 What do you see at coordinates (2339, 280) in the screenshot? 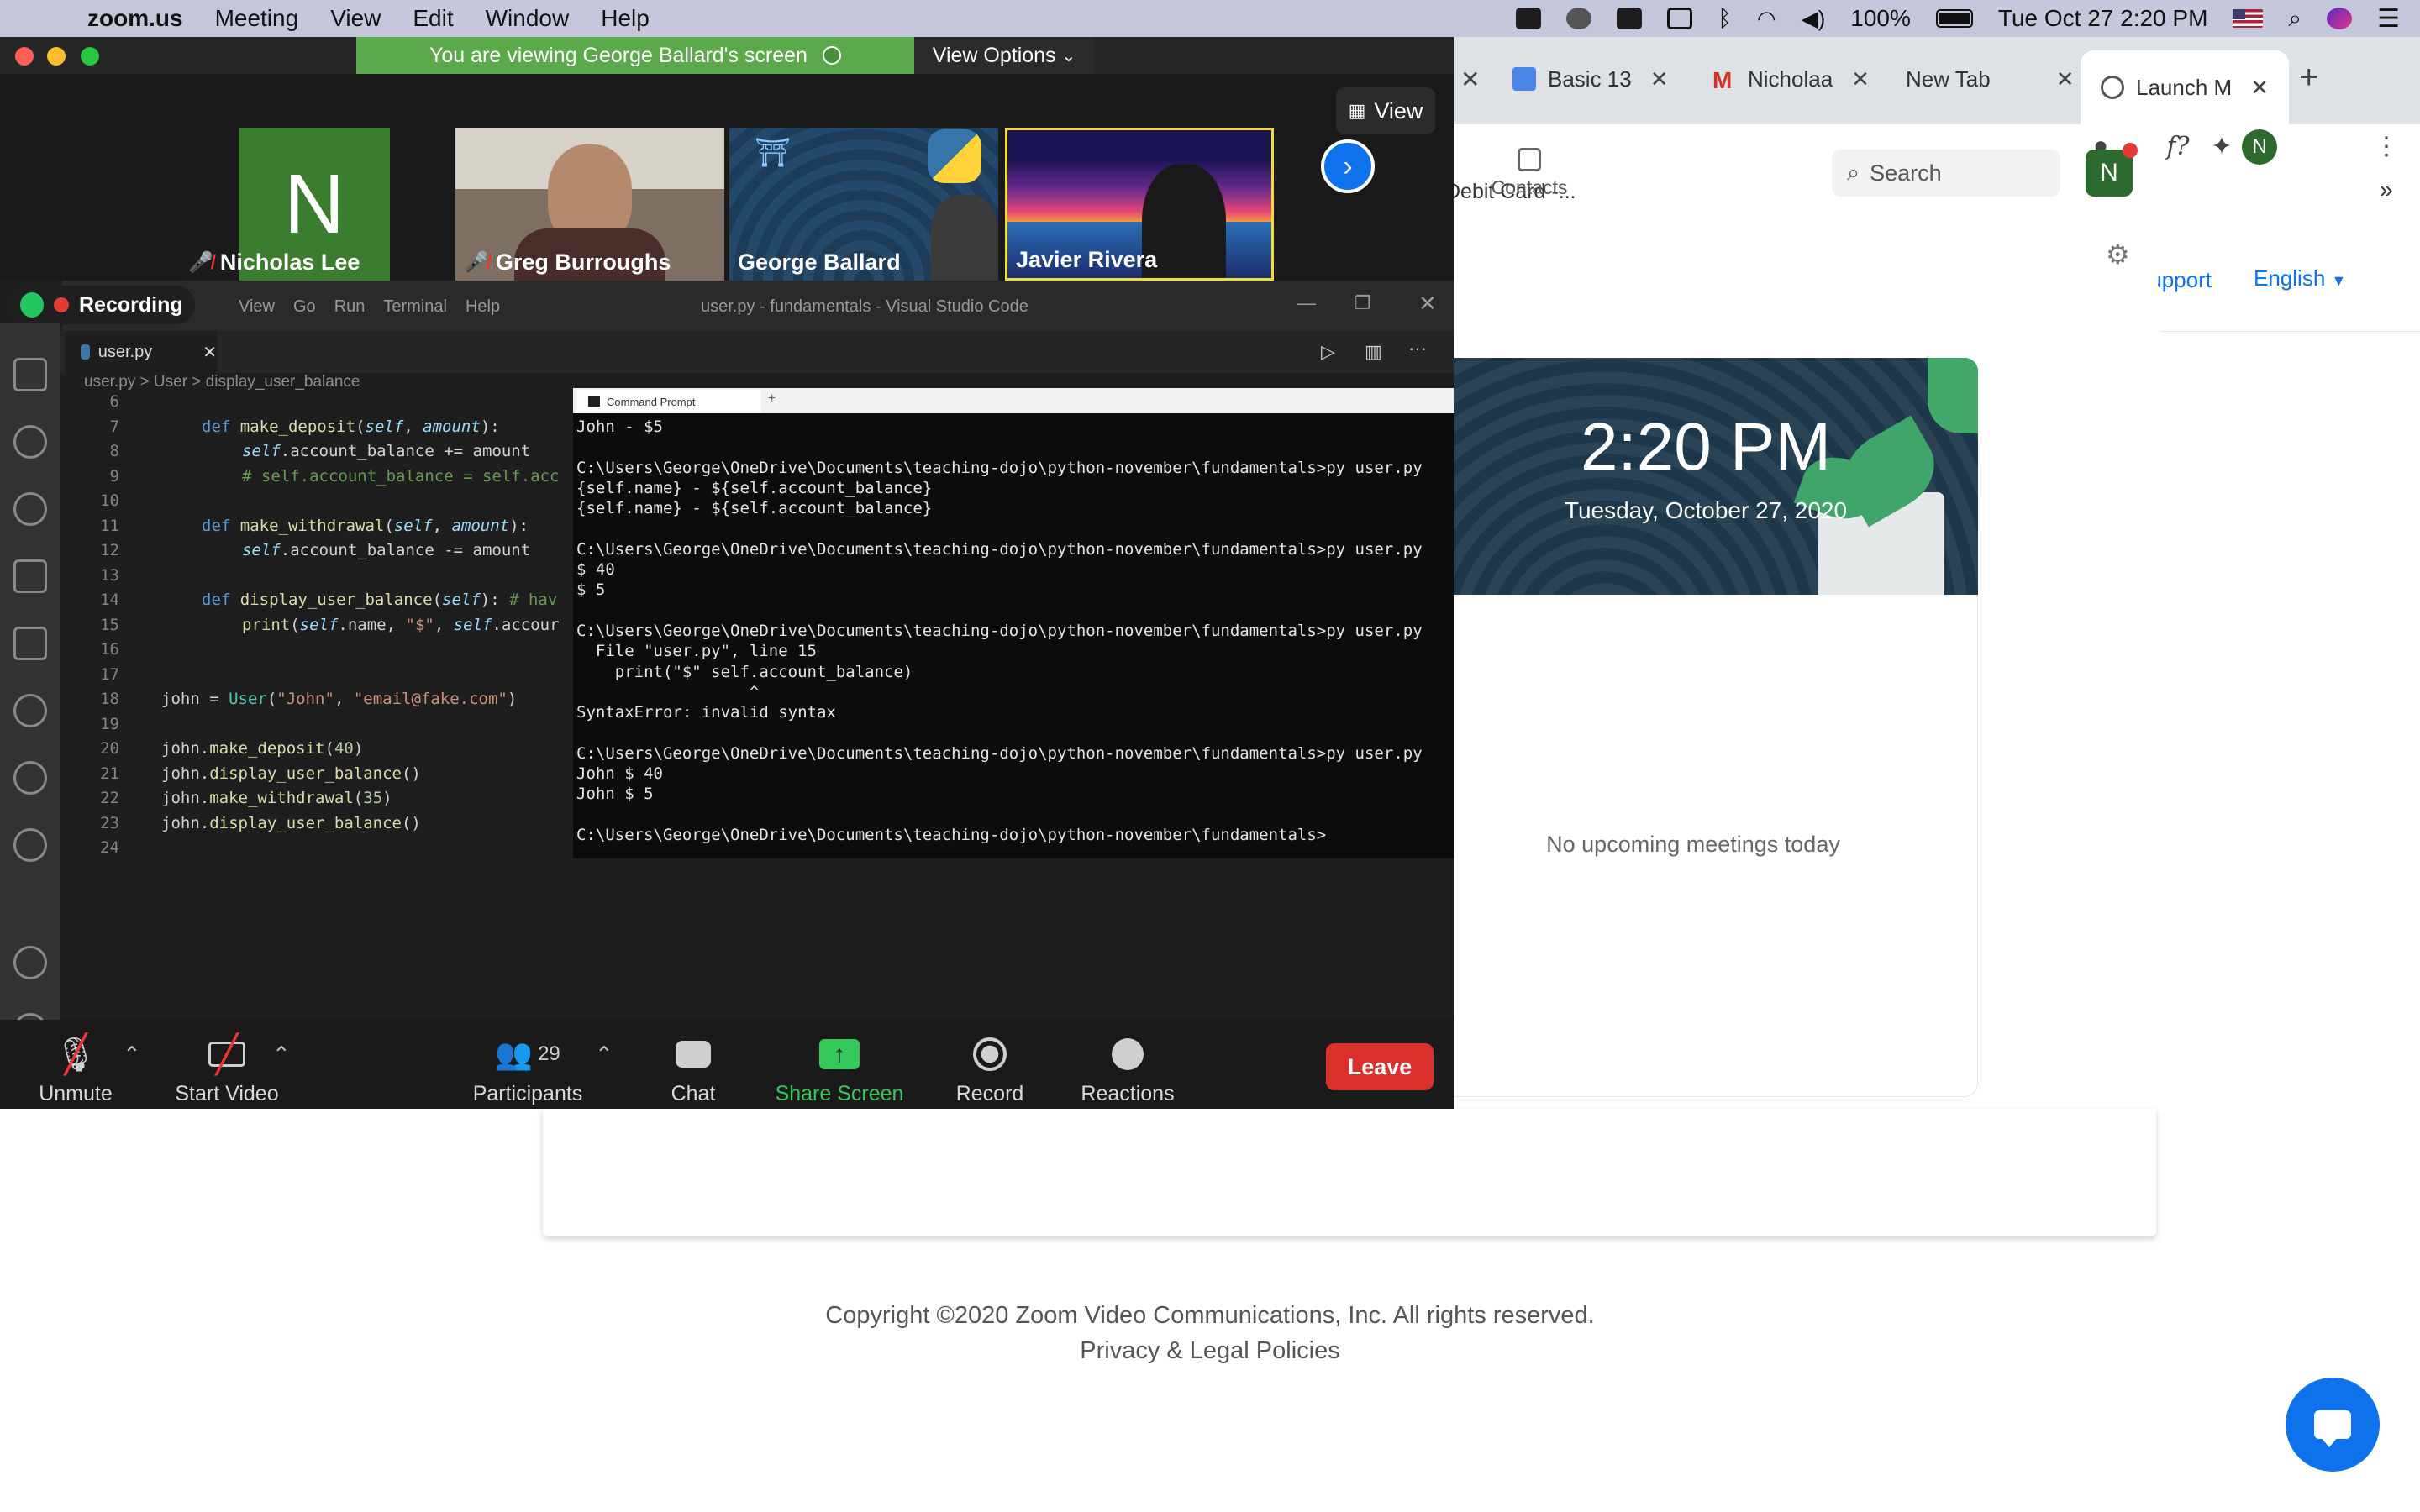
I see `chevron-down-icon: ▼` at bounding box center [2339, 280].